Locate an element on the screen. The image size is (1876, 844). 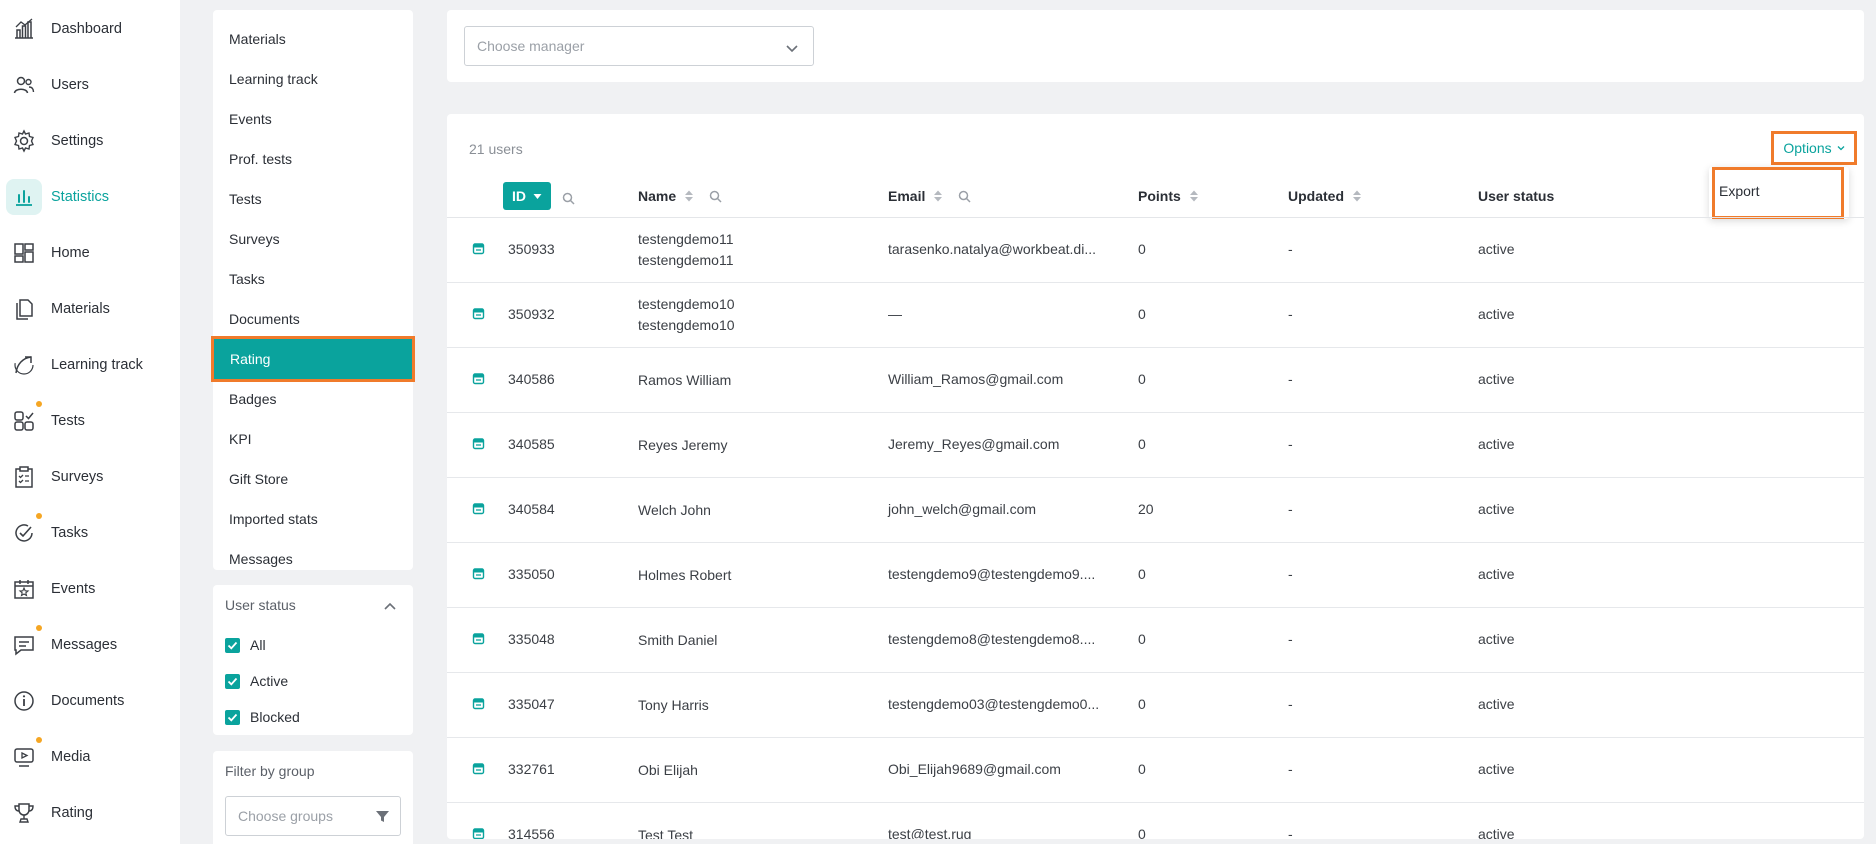
nav-item-documents: Documents is located at coordinates (90, 701).